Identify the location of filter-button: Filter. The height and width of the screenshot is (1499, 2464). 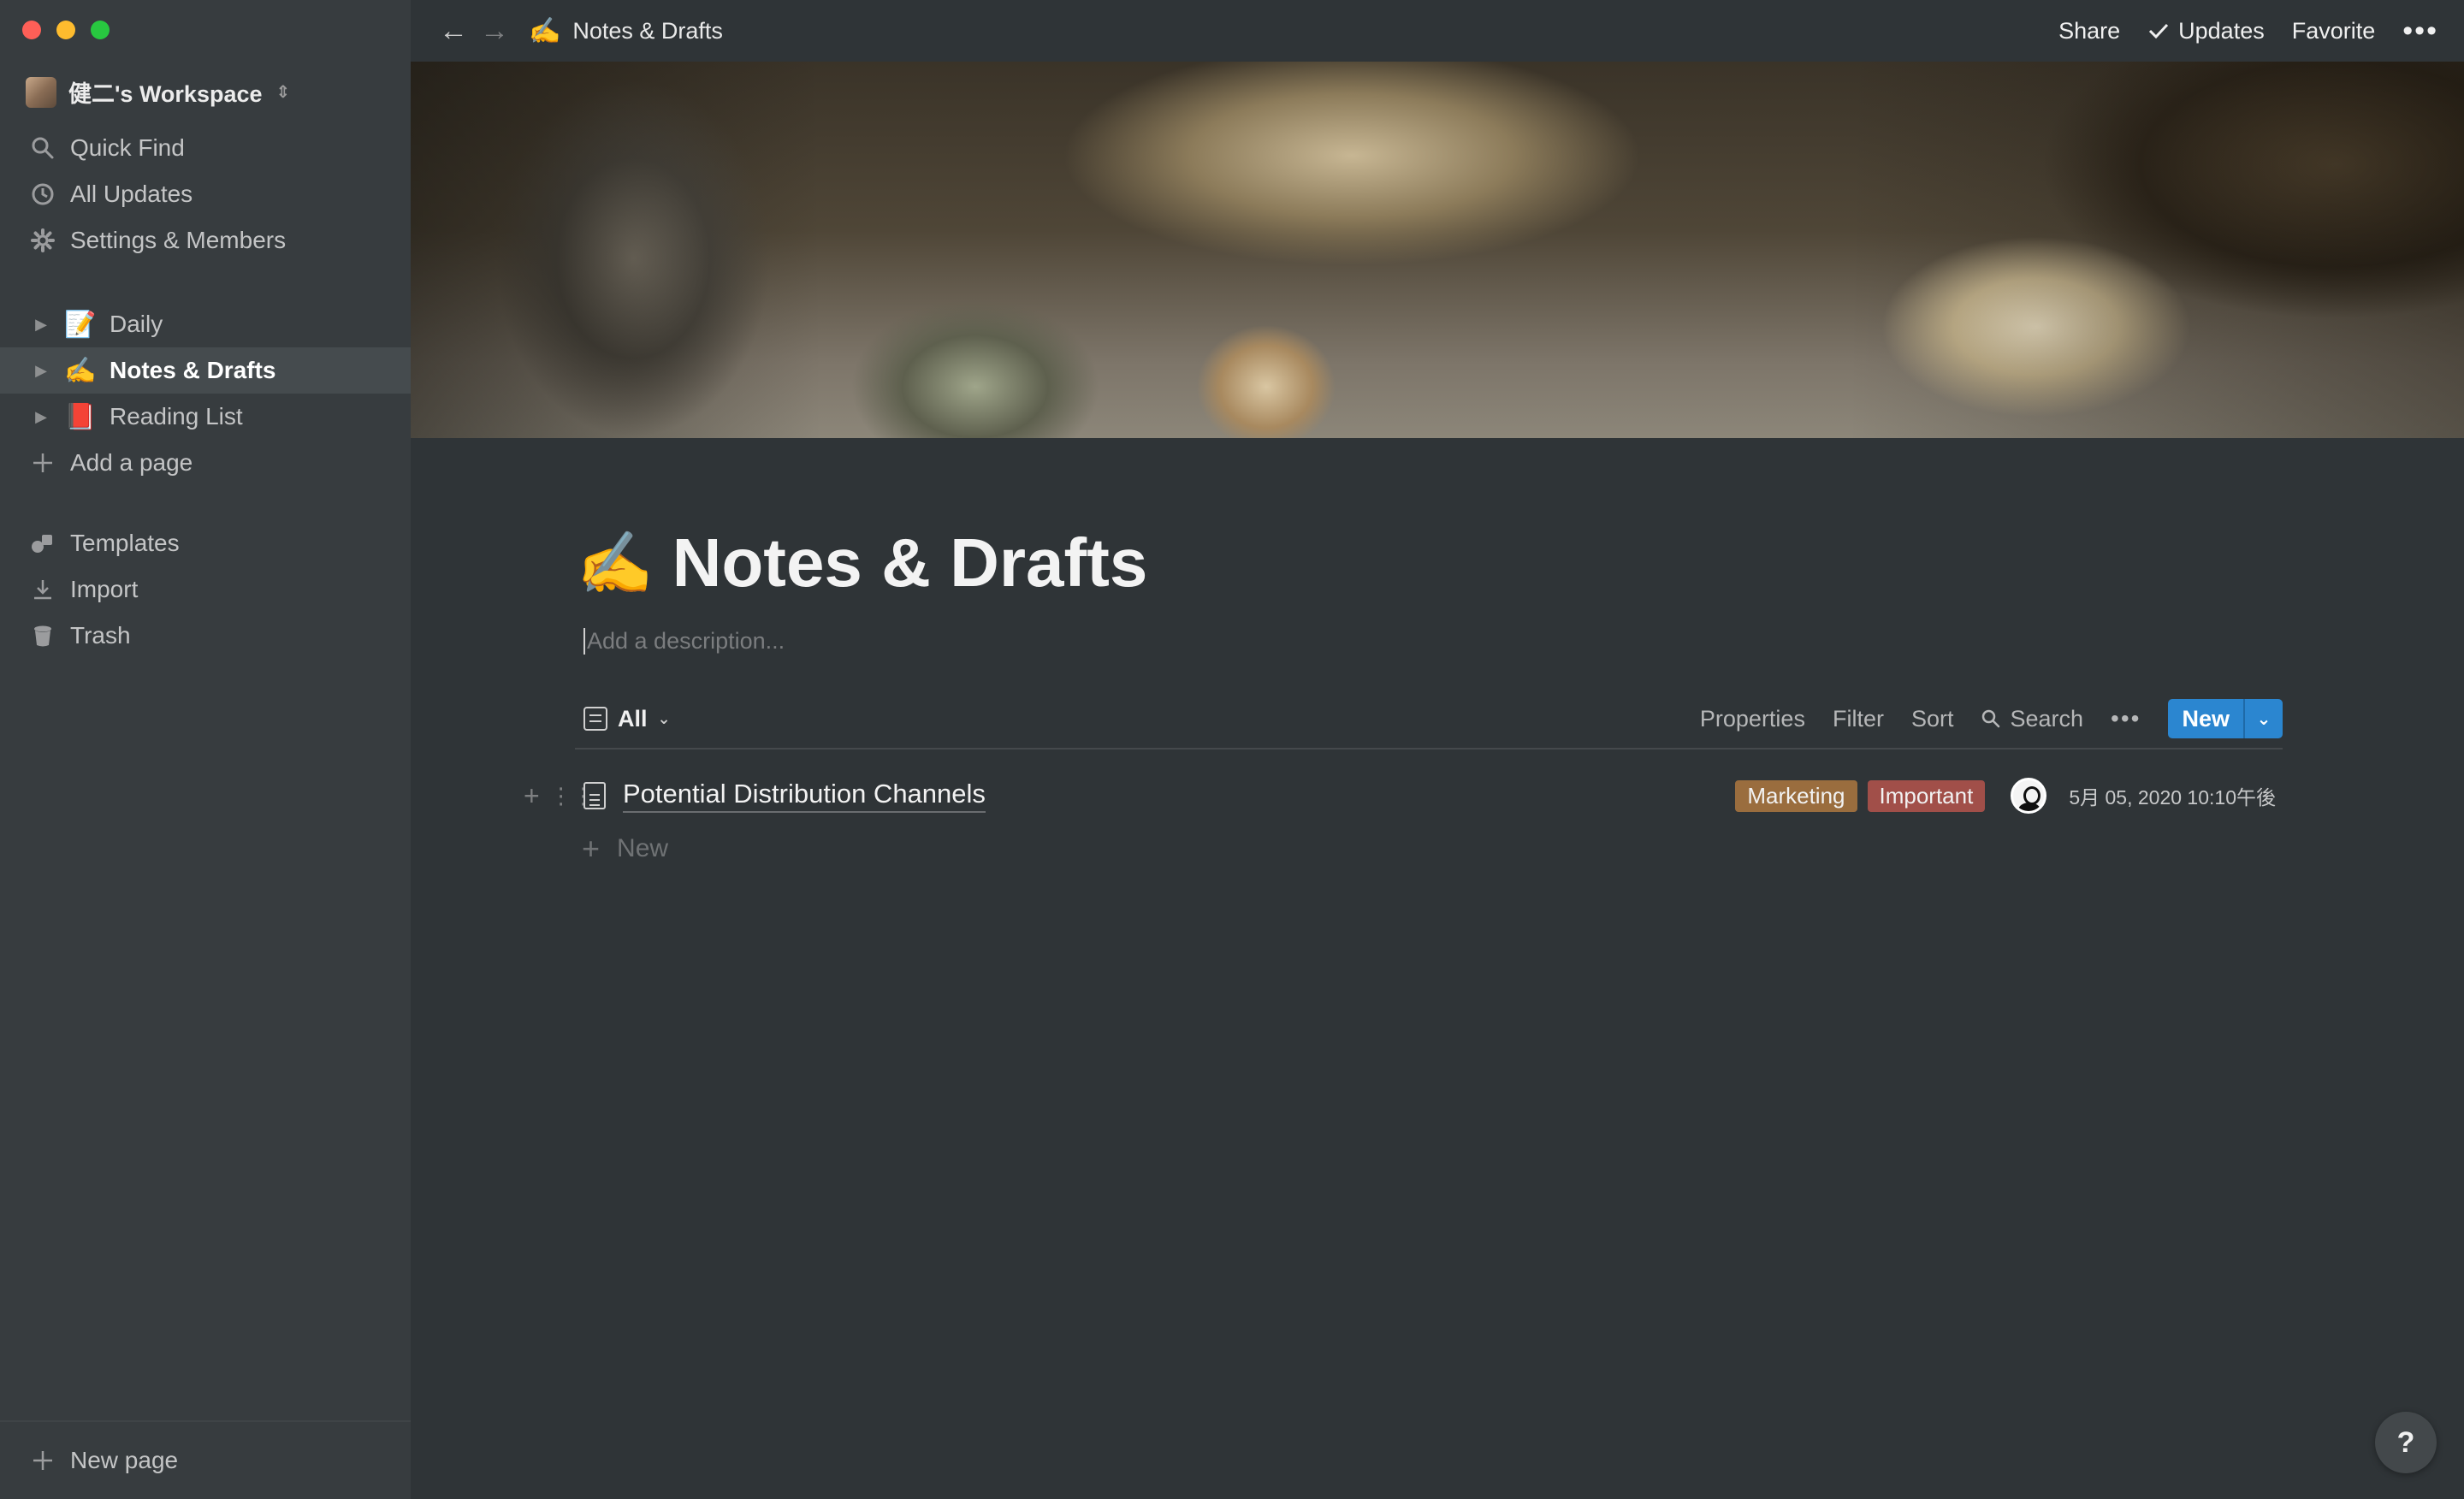
(1858, 719).